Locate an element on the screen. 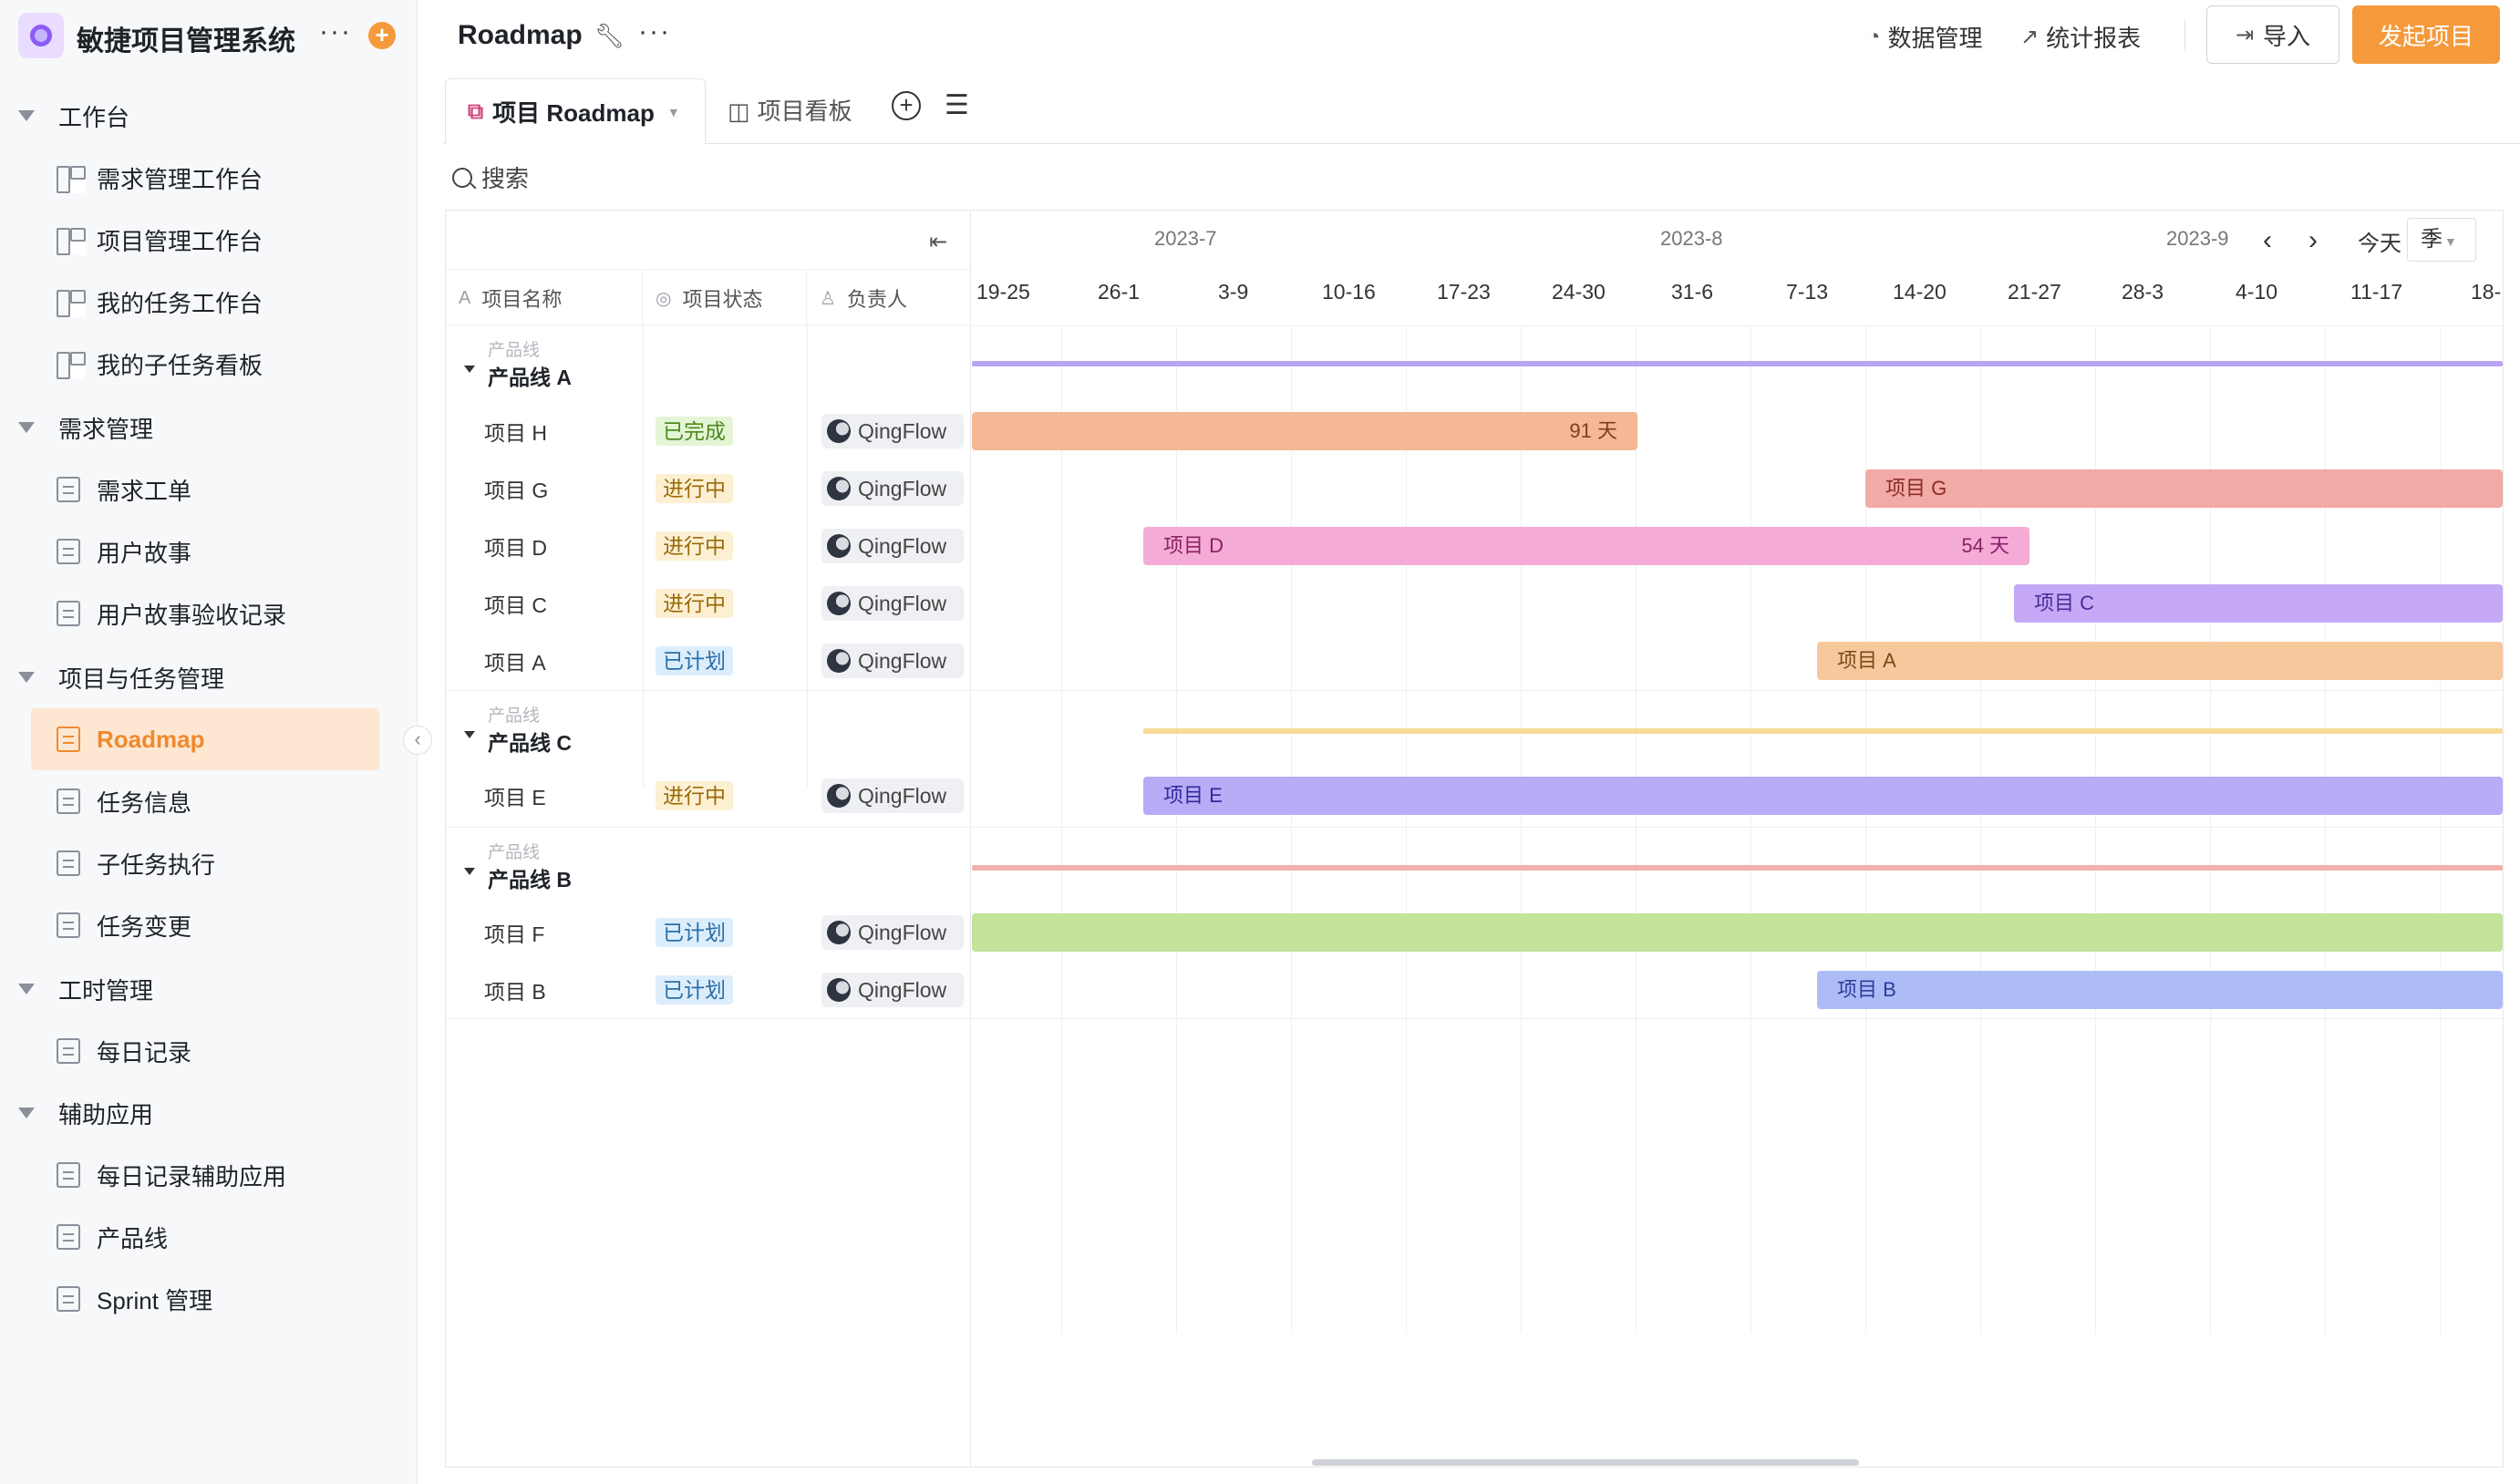 The image size is (2520, 1484). table-row: 项目 H 已完成 QingFlow is located at coordinates (709, 430).